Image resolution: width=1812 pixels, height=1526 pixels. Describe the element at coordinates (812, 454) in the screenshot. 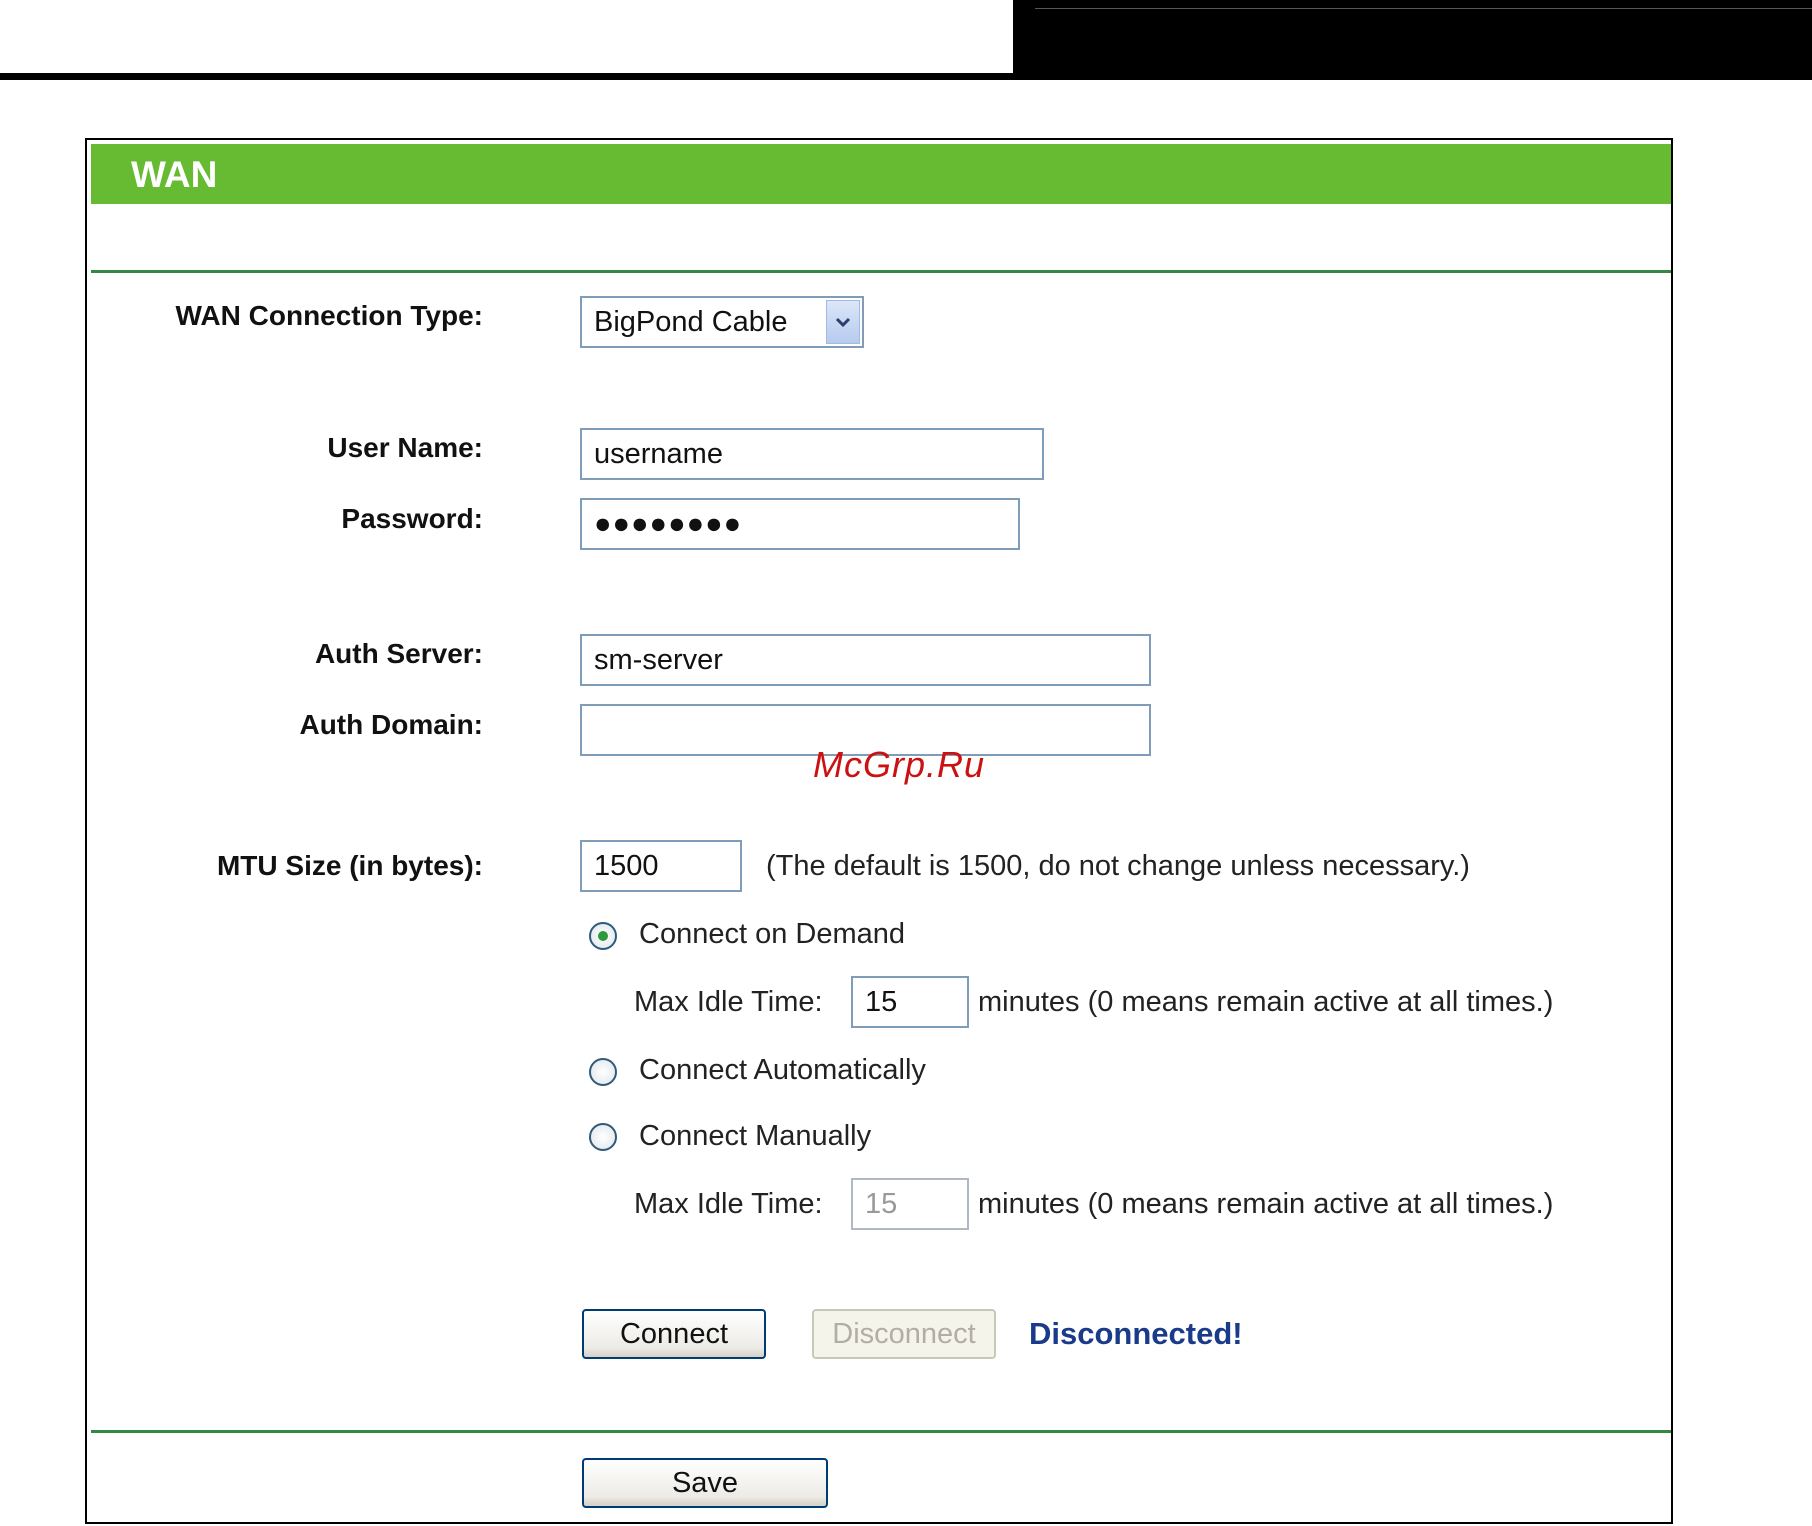

I see `user-name-input: username` at that location.